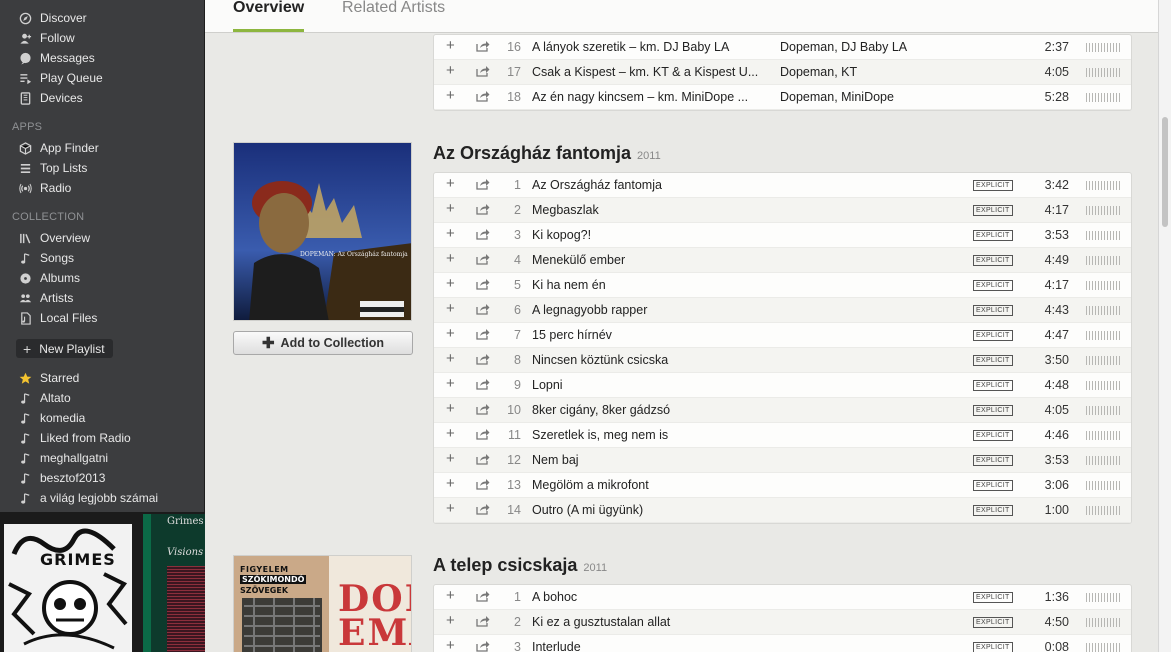 Image resolution: width=1171 pixels, height=652 pixels. Describe the element at coordinates (782, 285) in the screenshot. I see `track-row: +5 Ki ha nem én EXPLICIT 4:17` at that location.